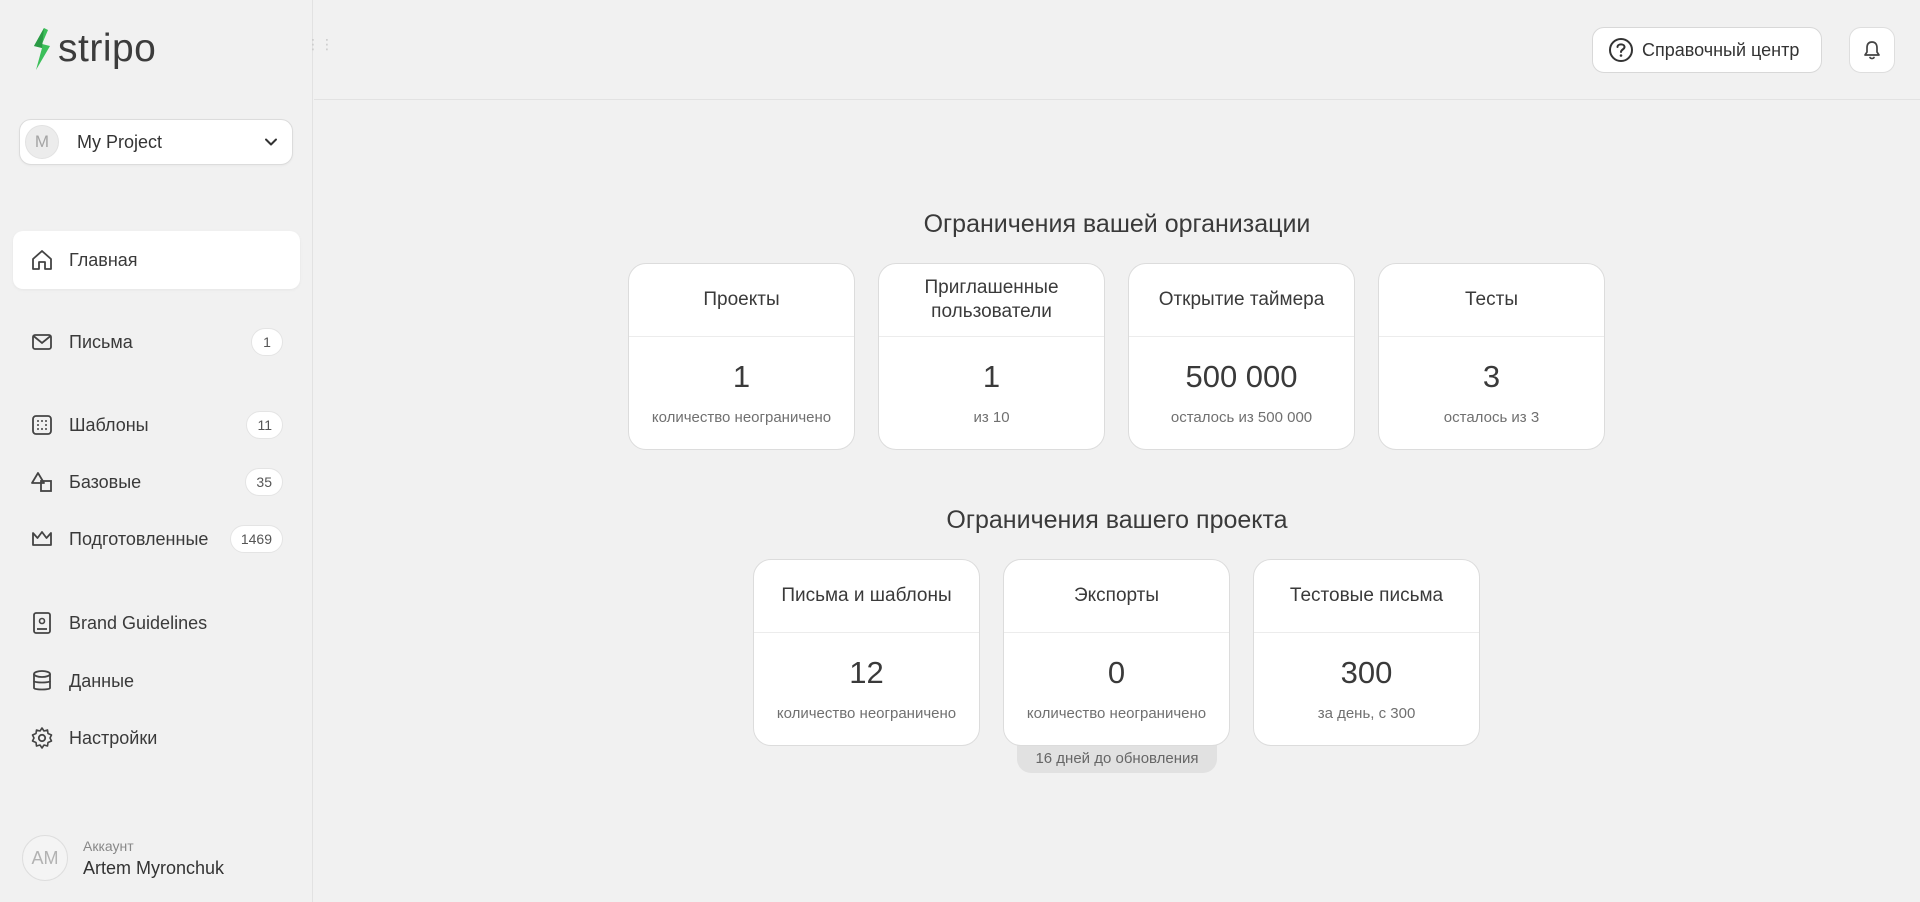 The width and height of the screenshot is (1920, 902). What do you see at coordinates (42, 142) in the screenshot?
I see `project-avatar: M` at bounding box center [42, 142].